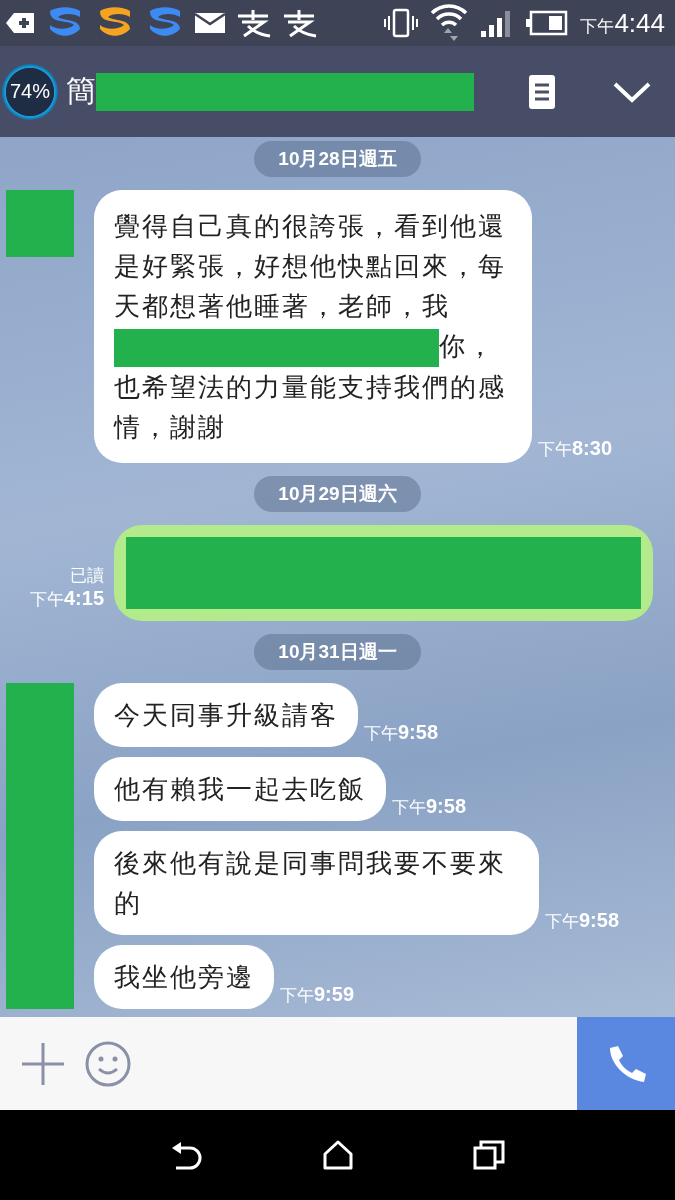 Image resolution: width=675 pixels, height=1200 pixels. I want to click on message-time: 下午8:30, so click(575, 448).